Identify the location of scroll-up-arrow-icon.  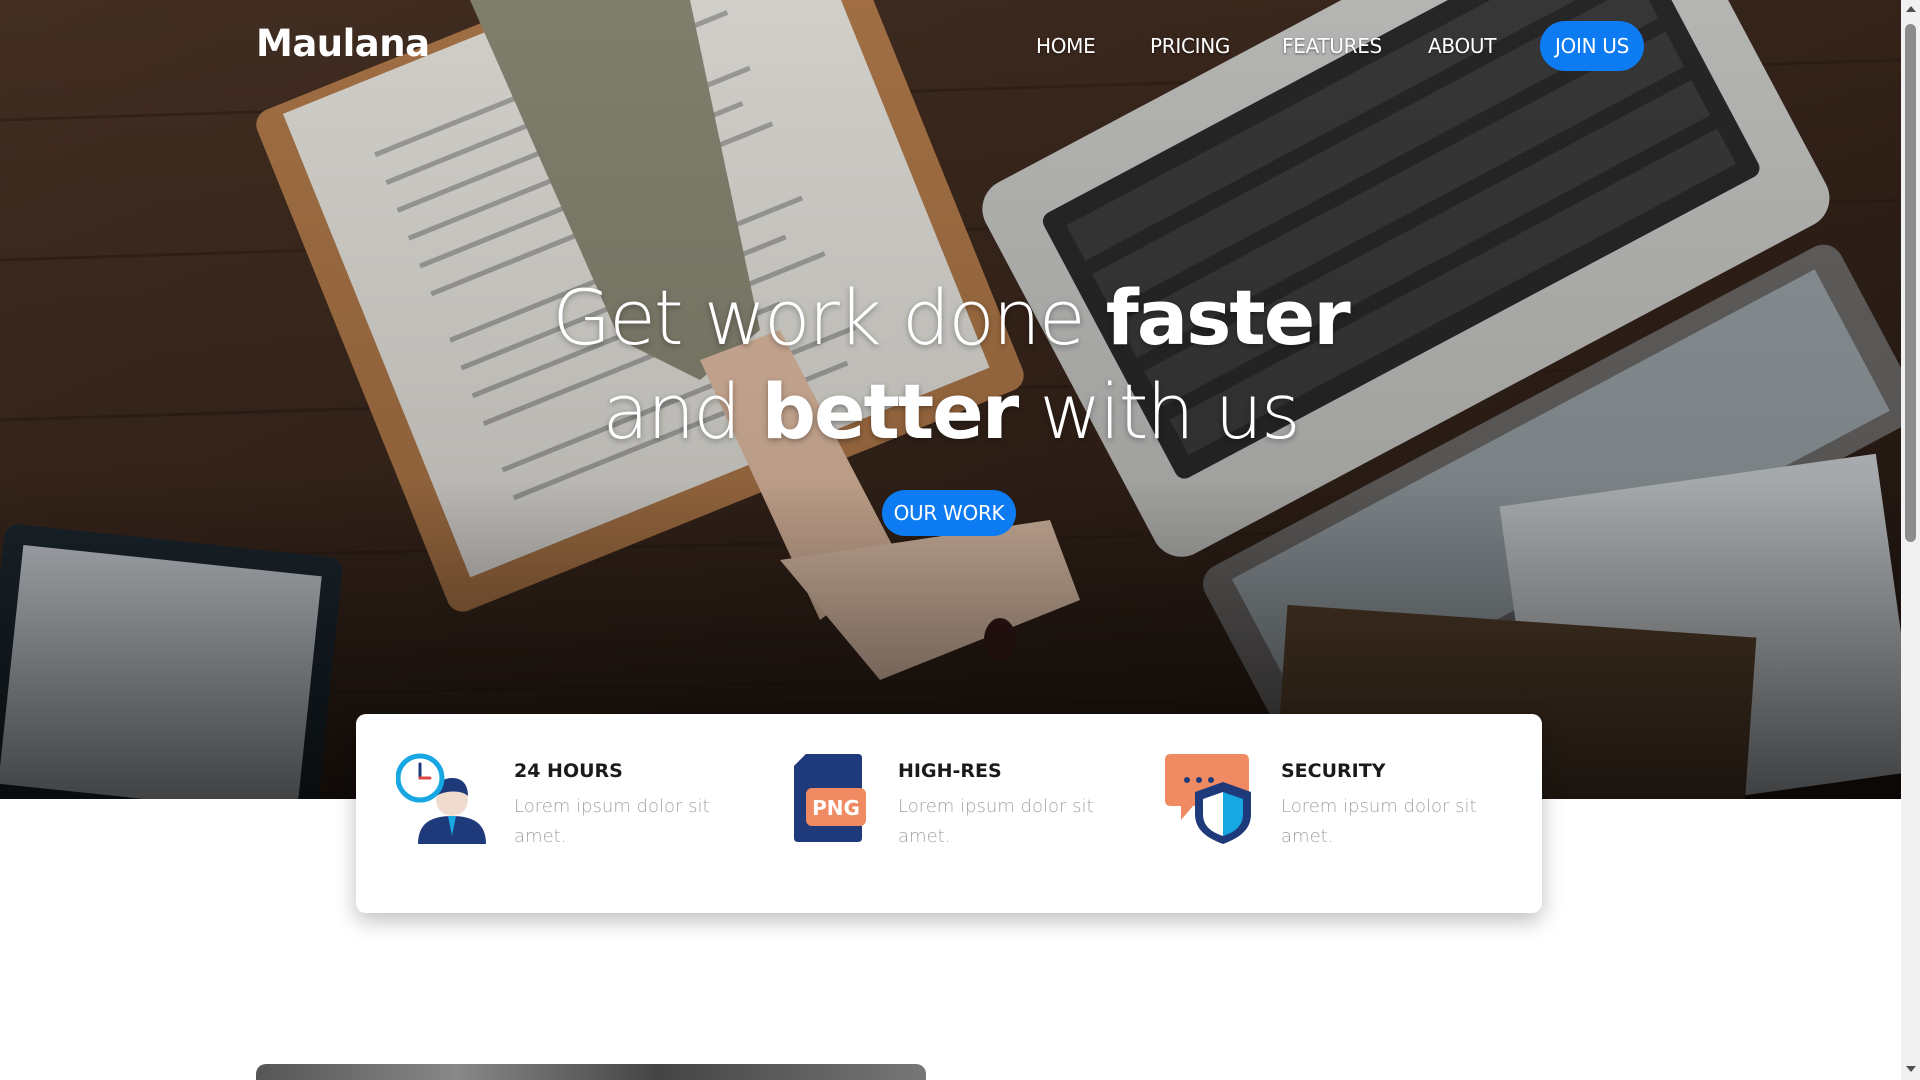
(1911, 9).